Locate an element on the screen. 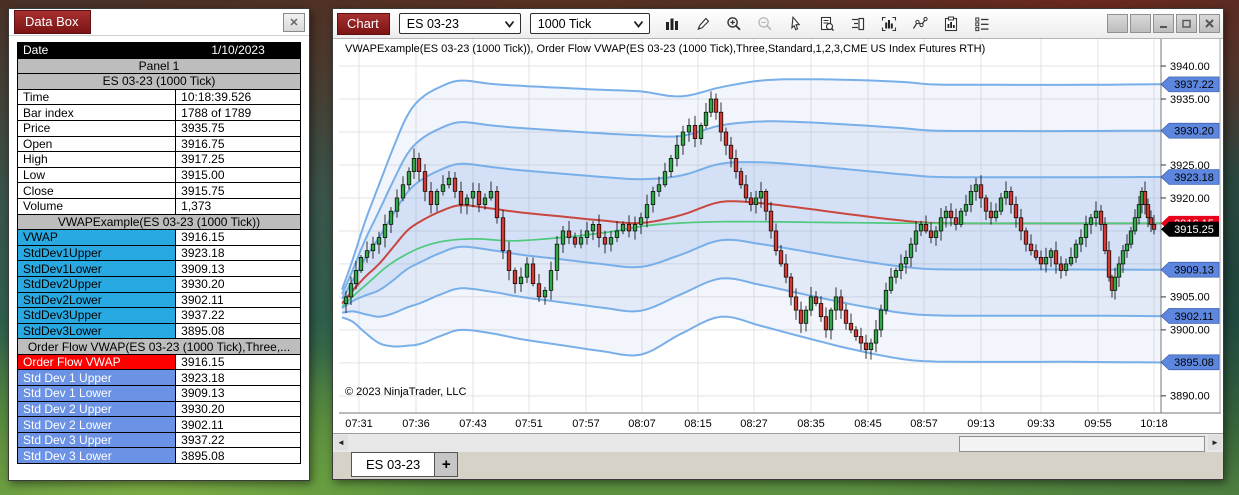  row-label: StdDev2Upper is located at coordinates (96, 284).